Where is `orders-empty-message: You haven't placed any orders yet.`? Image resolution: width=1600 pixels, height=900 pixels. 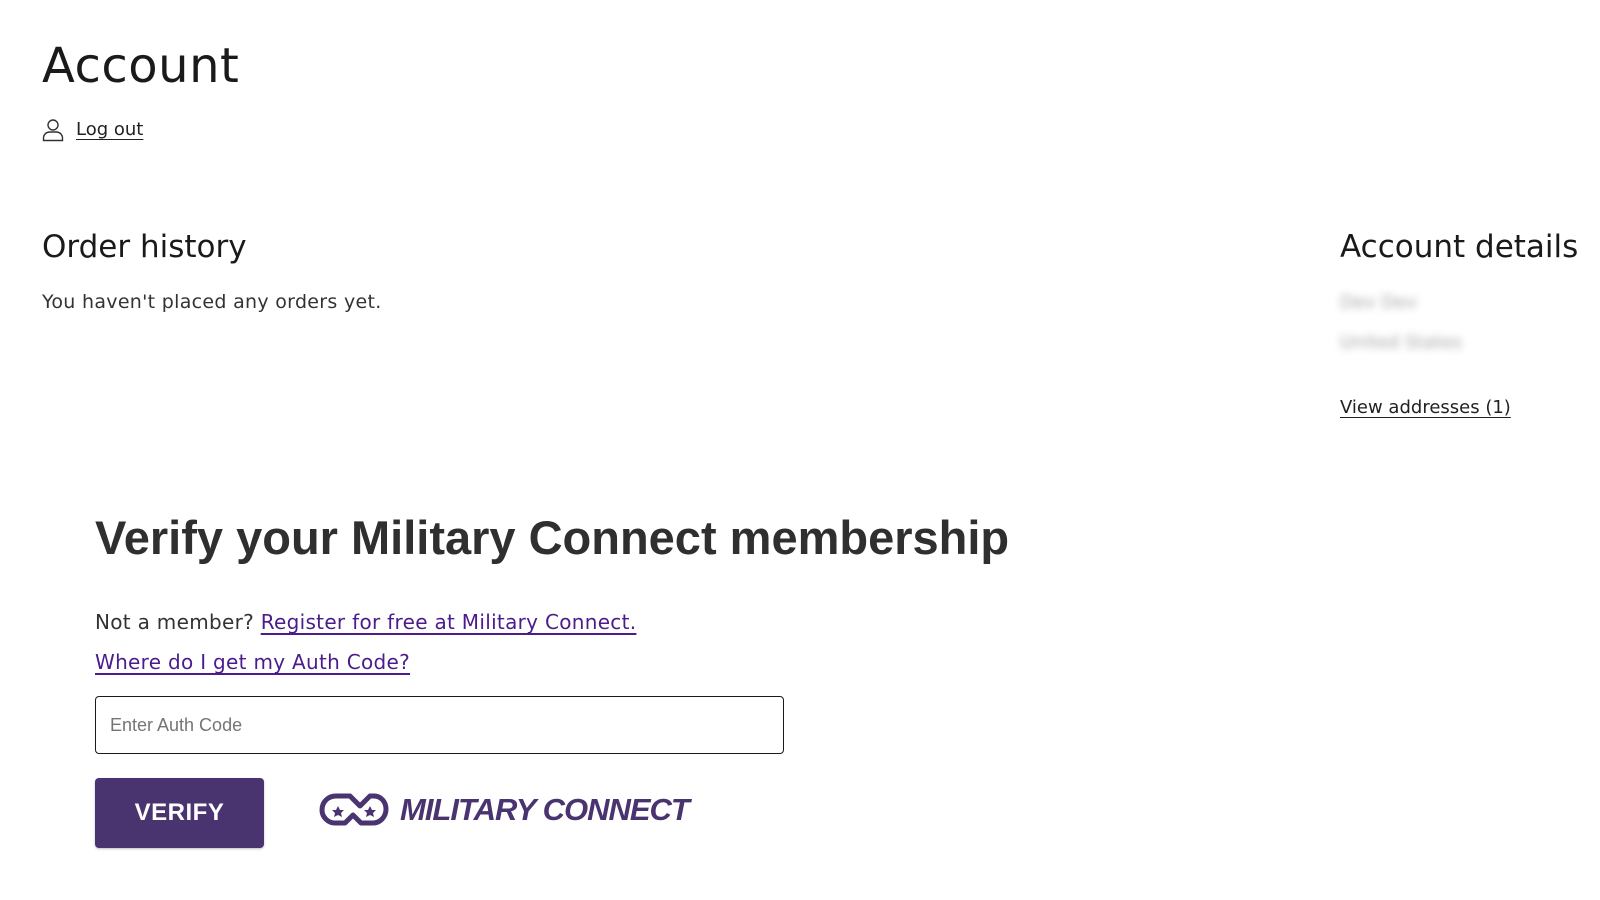 orders-empty-message: You haven't placed any orders yet. is located at coordinates (212, 302).